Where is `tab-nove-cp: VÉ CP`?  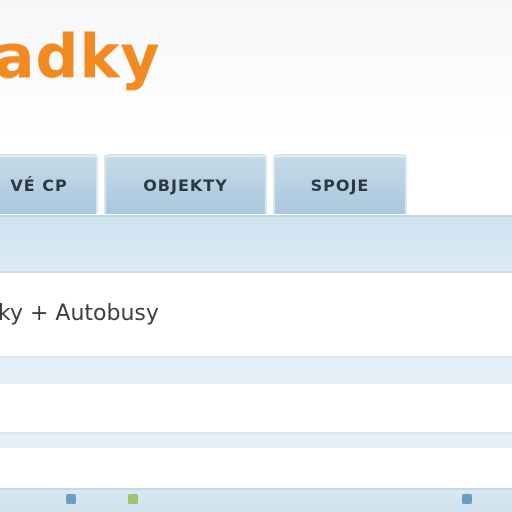
tab-nove-cp: VÉ CP is located at coordinates (49, 184).